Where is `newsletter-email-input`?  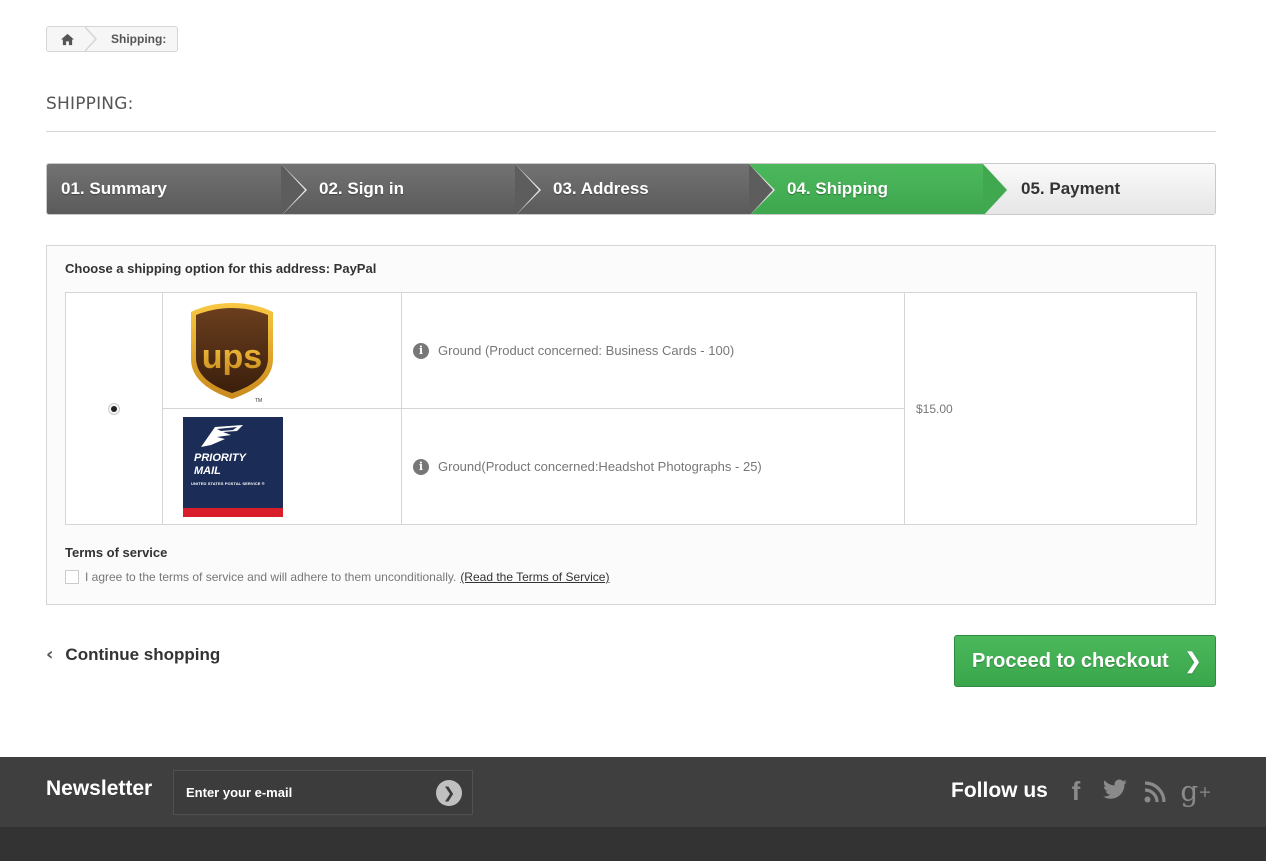 newsletter-email-input is located at coordinates (299, 792).